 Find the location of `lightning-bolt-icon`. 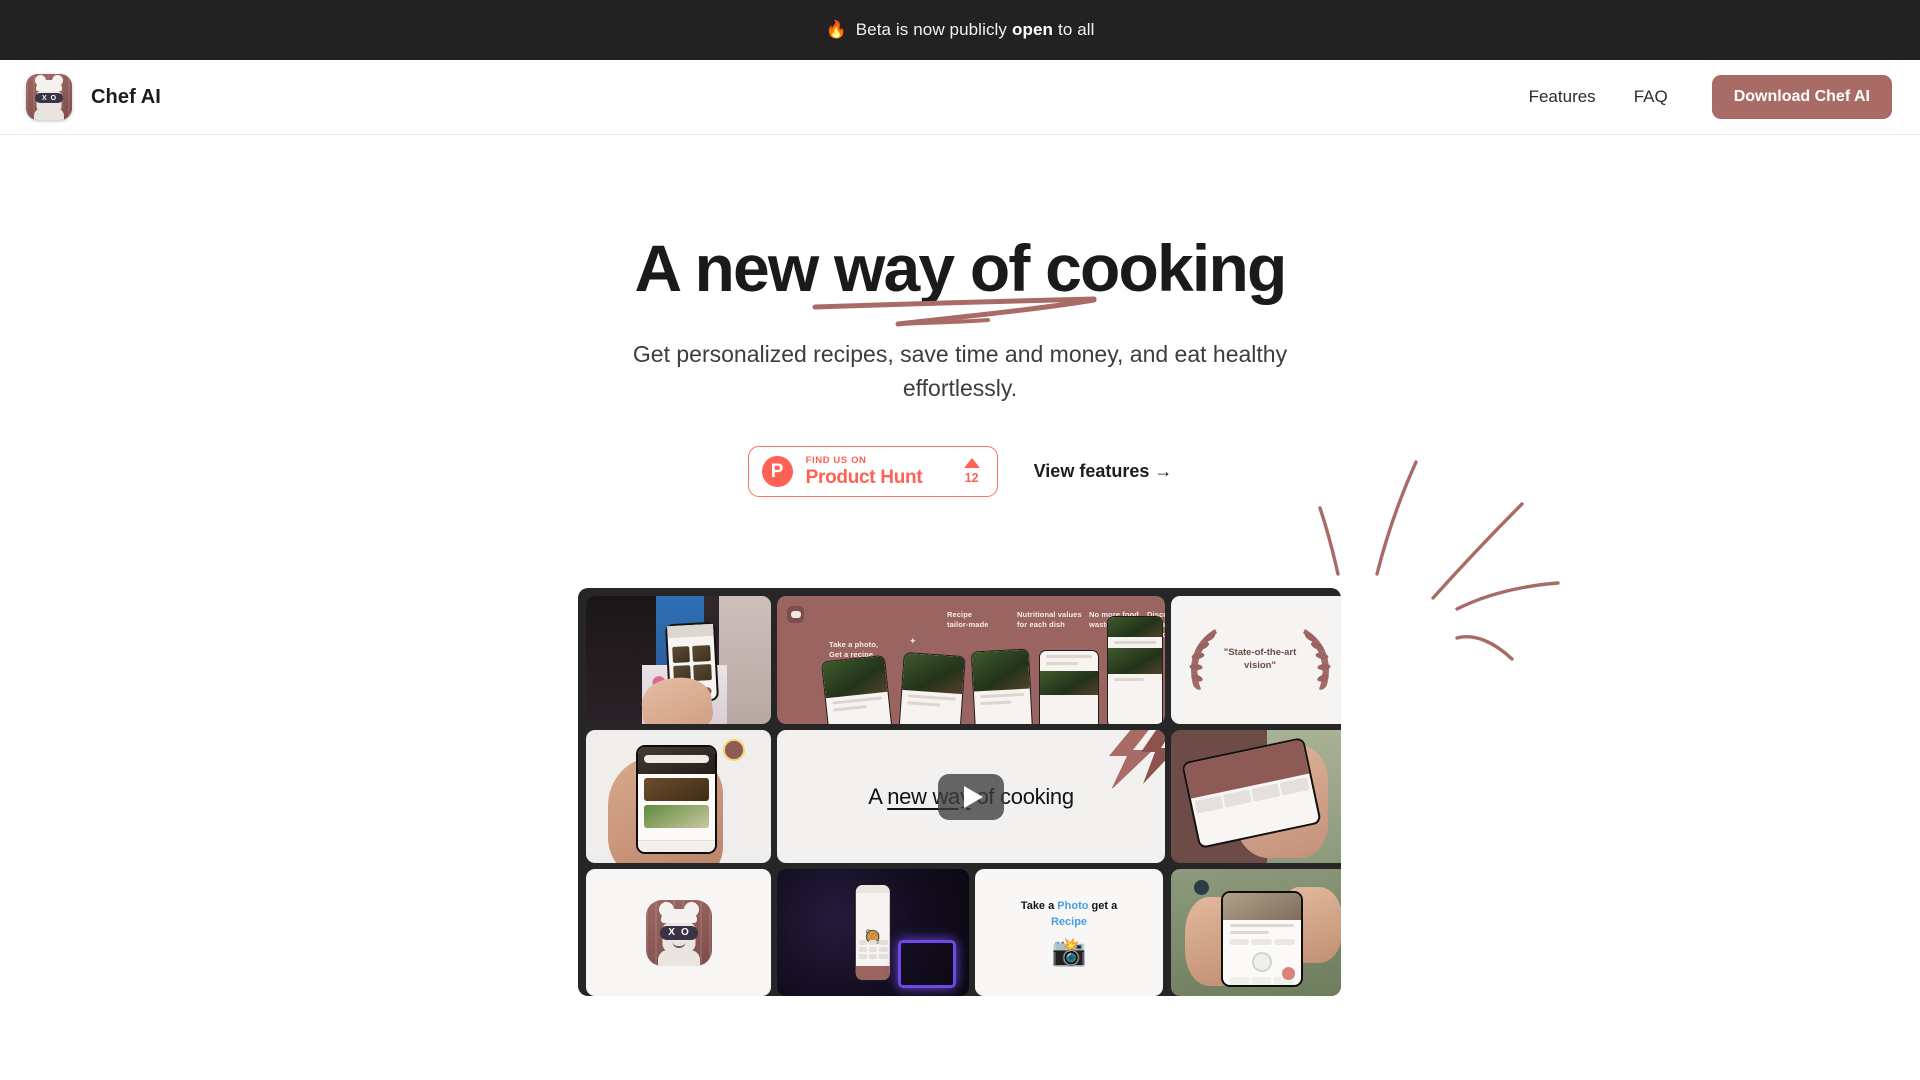

lightning-bolt-icon is located at coordinates (1137, 759).